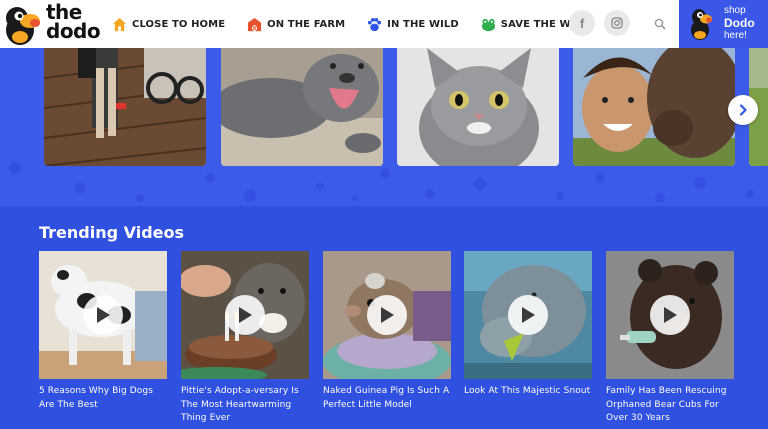 This screenshot has width=768, height=429. What do you see at coordinates (255, 24) in the screenshot?
I see `barn-icon` at bounding box center [255, 24].